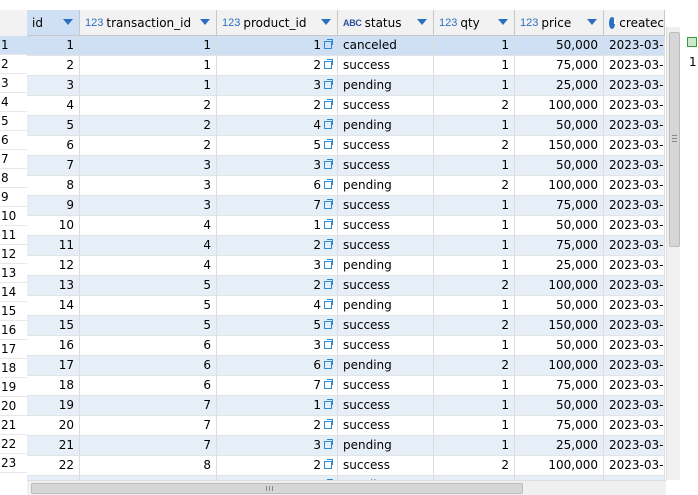 This screenshot has width=698, height=495. What do you see at coordinates (53, 465) in the screenshot?
I see `table-cell-id: 22` at bounding box center [53, 465].